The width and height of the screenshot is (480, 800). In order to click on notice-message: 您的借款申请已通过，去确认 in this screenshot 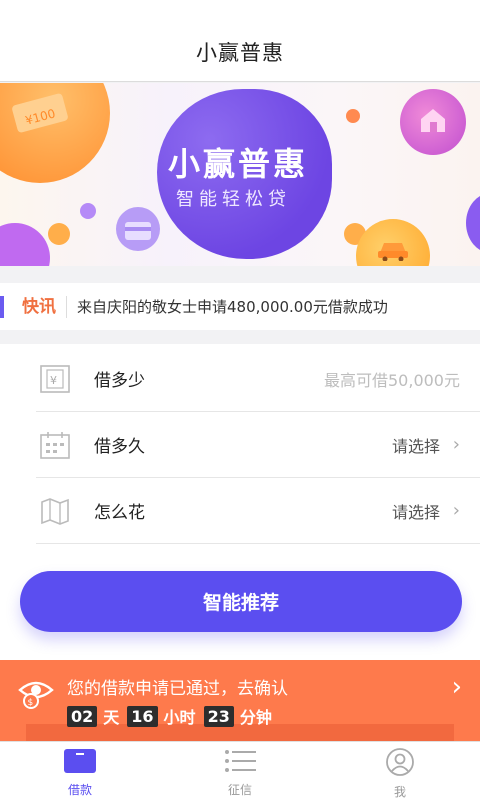, I will do `click(177, 689)`.